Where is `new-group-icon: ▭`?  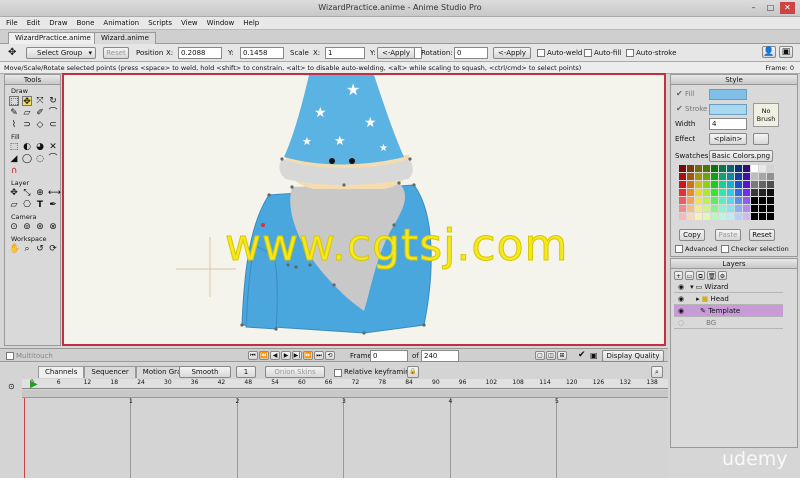 new-group-icon: ▭ is located at coordinates (689, 275).